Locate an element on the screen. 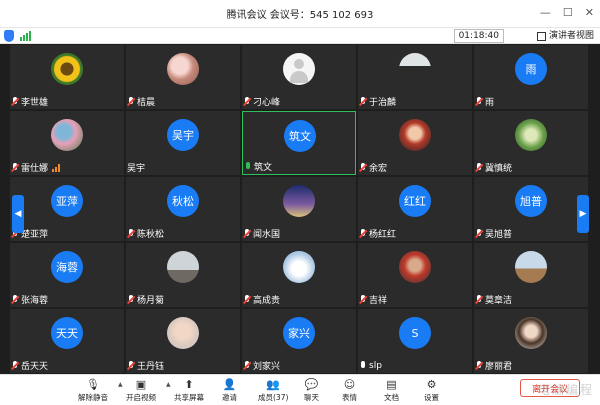 Image resolution: width=600 pixels, height=405 pixels. participant-name: 筑文 is located at coordinates (263, 168).